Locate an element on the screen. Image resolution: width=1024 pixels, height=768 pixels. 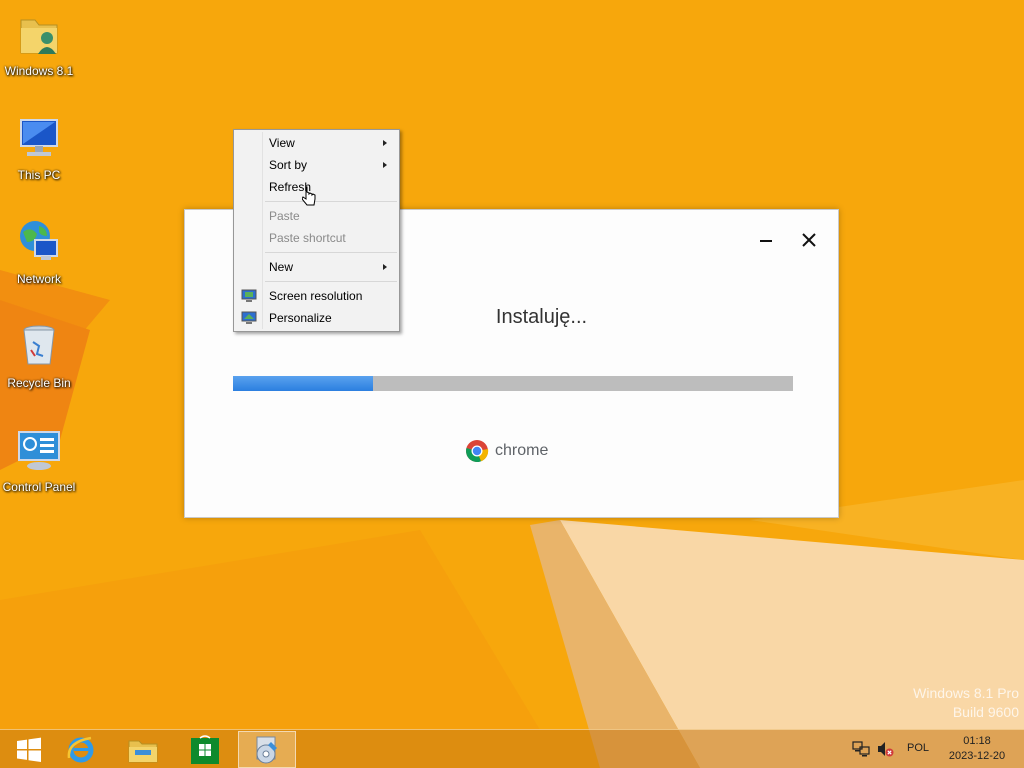
taskbar-store is located at coordinates (205, 749).